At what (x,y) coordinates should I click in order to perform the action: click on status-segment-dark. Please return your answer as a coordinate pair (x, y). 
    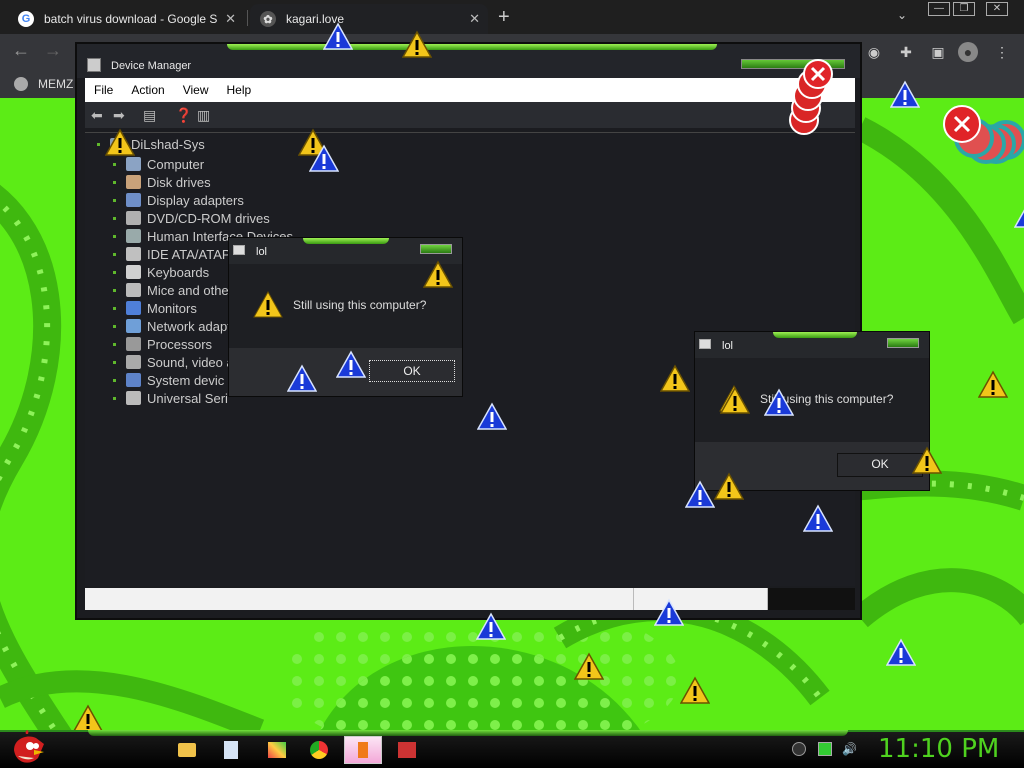
    Looking at the image, I should click on (811, 599).